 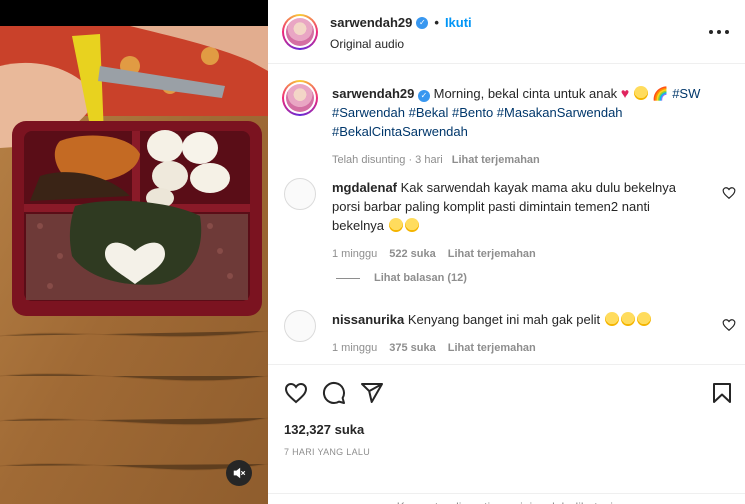 I want to click on caption-text: Morning, bekal cinta untuk anak, so click(x=525, y=93).